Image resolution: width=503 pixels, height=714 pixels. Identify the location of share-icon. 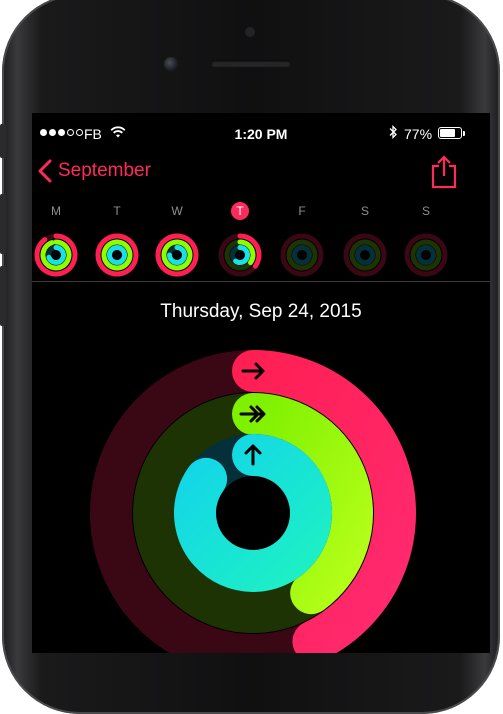
(444, 172).